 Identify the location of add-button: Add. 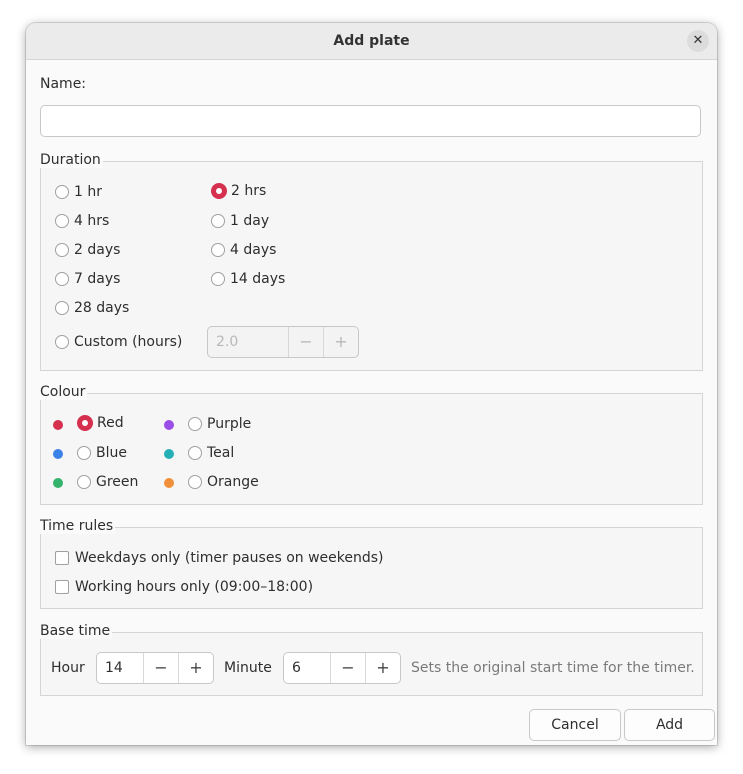
(669, 725).